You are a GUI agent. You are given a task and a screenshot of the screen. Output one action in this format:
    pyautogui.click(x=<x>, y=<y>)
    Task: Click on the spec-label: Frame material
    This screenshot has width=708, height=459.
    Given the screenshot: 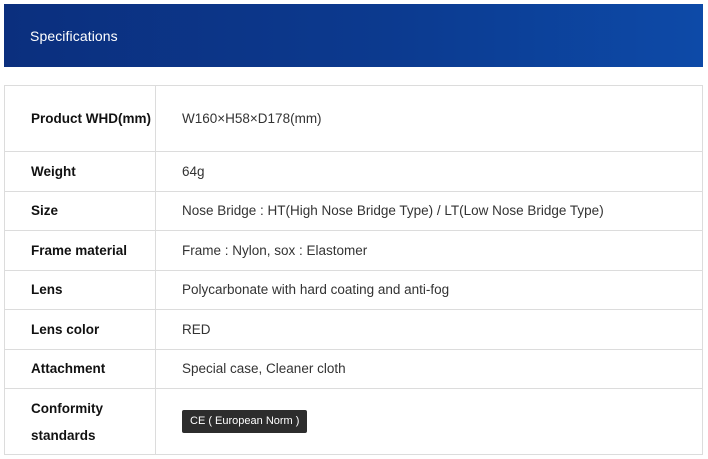 What is the action you would take?
    pyautogui.click(x=80, y=250)
    